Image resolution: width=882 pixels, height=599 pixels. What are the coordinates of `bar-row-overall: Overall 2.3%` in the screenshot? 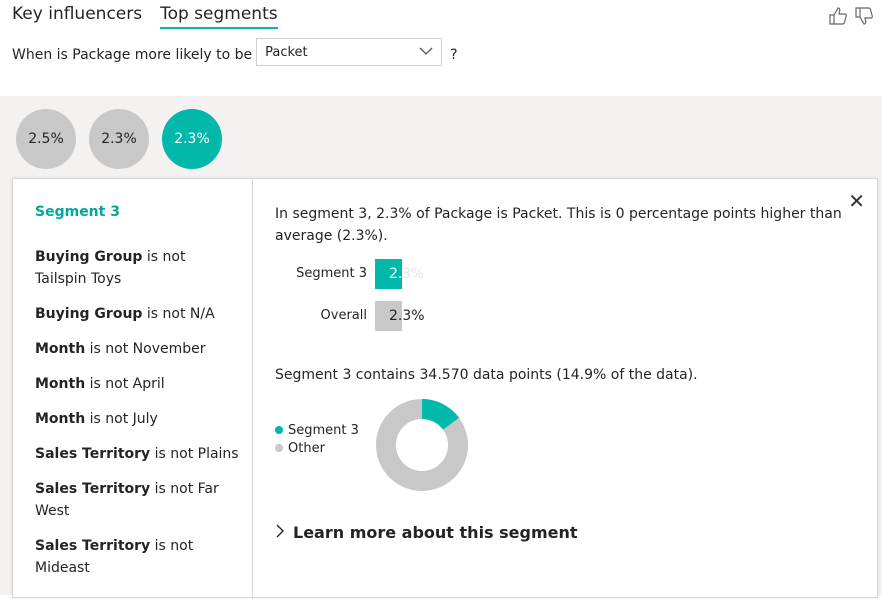 It's located at (425, 316).